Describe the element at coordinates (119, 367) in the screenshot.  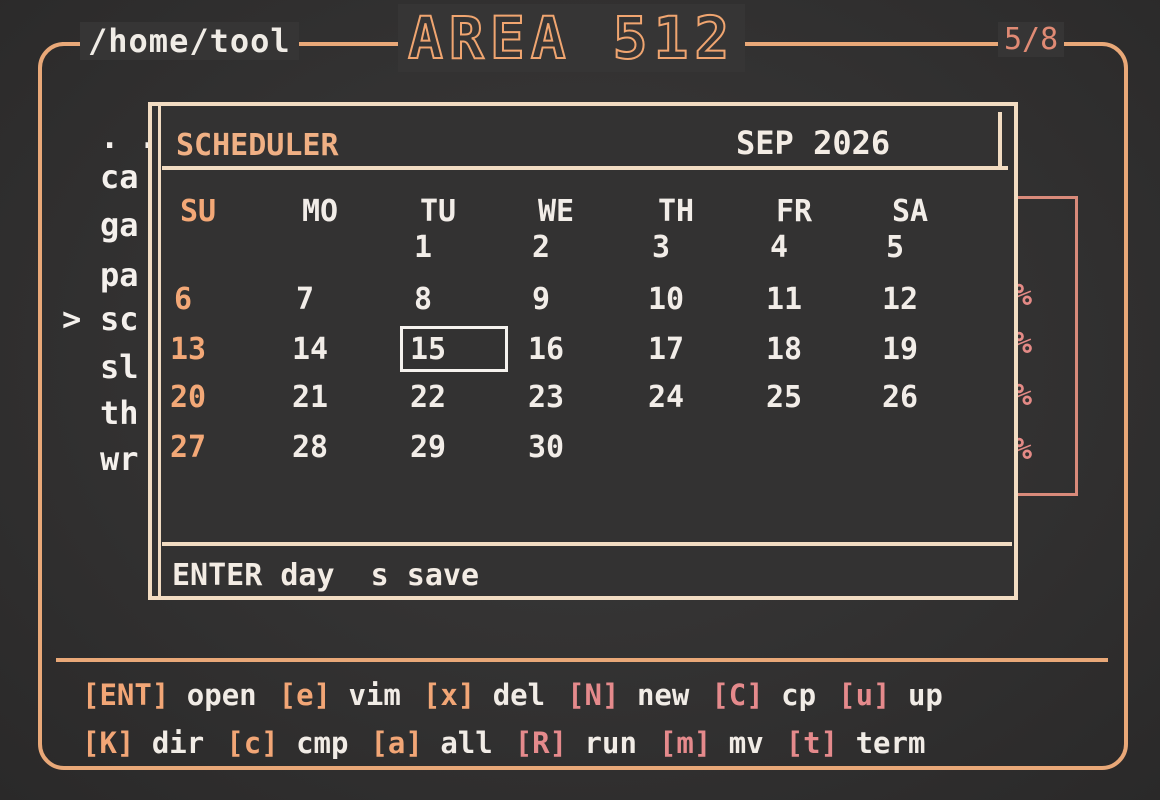
I see `file-name: sl` at that location.